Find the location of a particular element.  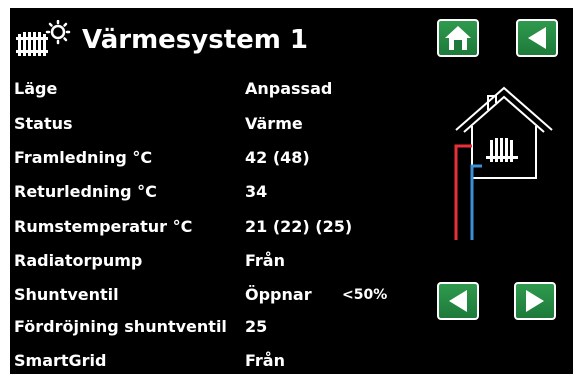

row-label: Status is located at coordinates (43, 123).